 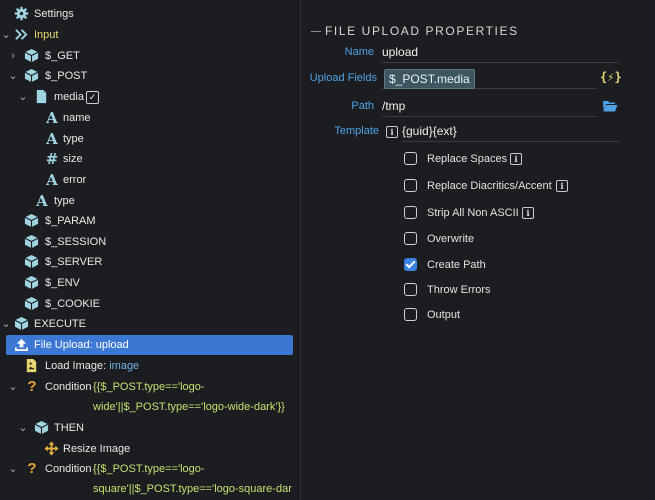 What do you see at coordinates (149, 345) in the screenshot?
I see `tree-item-file-upload: File Upload: upload` at bounding box center [149, 345].